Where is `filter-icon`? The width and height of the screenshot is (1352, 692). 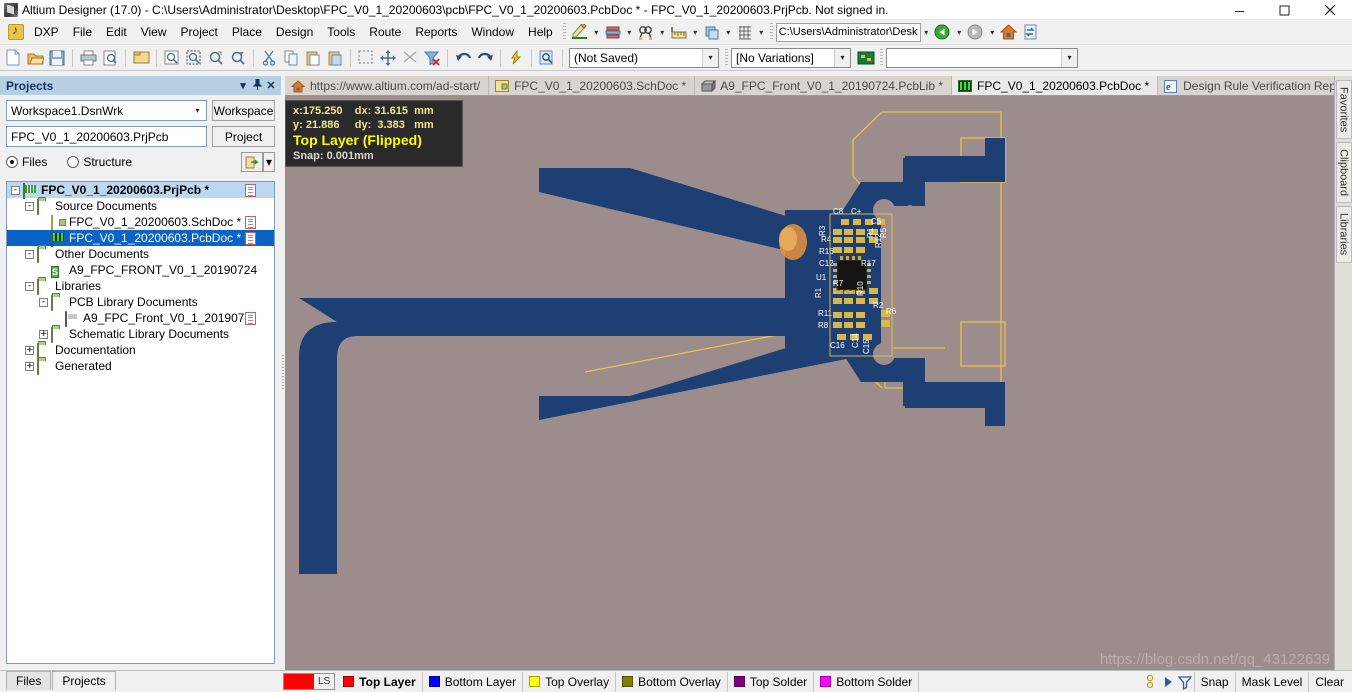
filter-icon is located at coordinates (1184, 682).